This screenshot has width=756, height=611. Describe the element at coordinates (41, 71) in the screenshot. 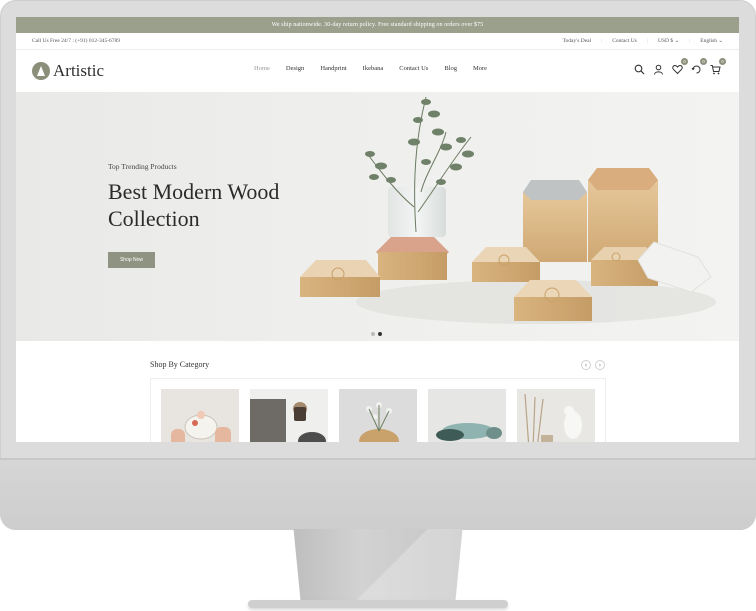

I see `logo-icon` at that location.